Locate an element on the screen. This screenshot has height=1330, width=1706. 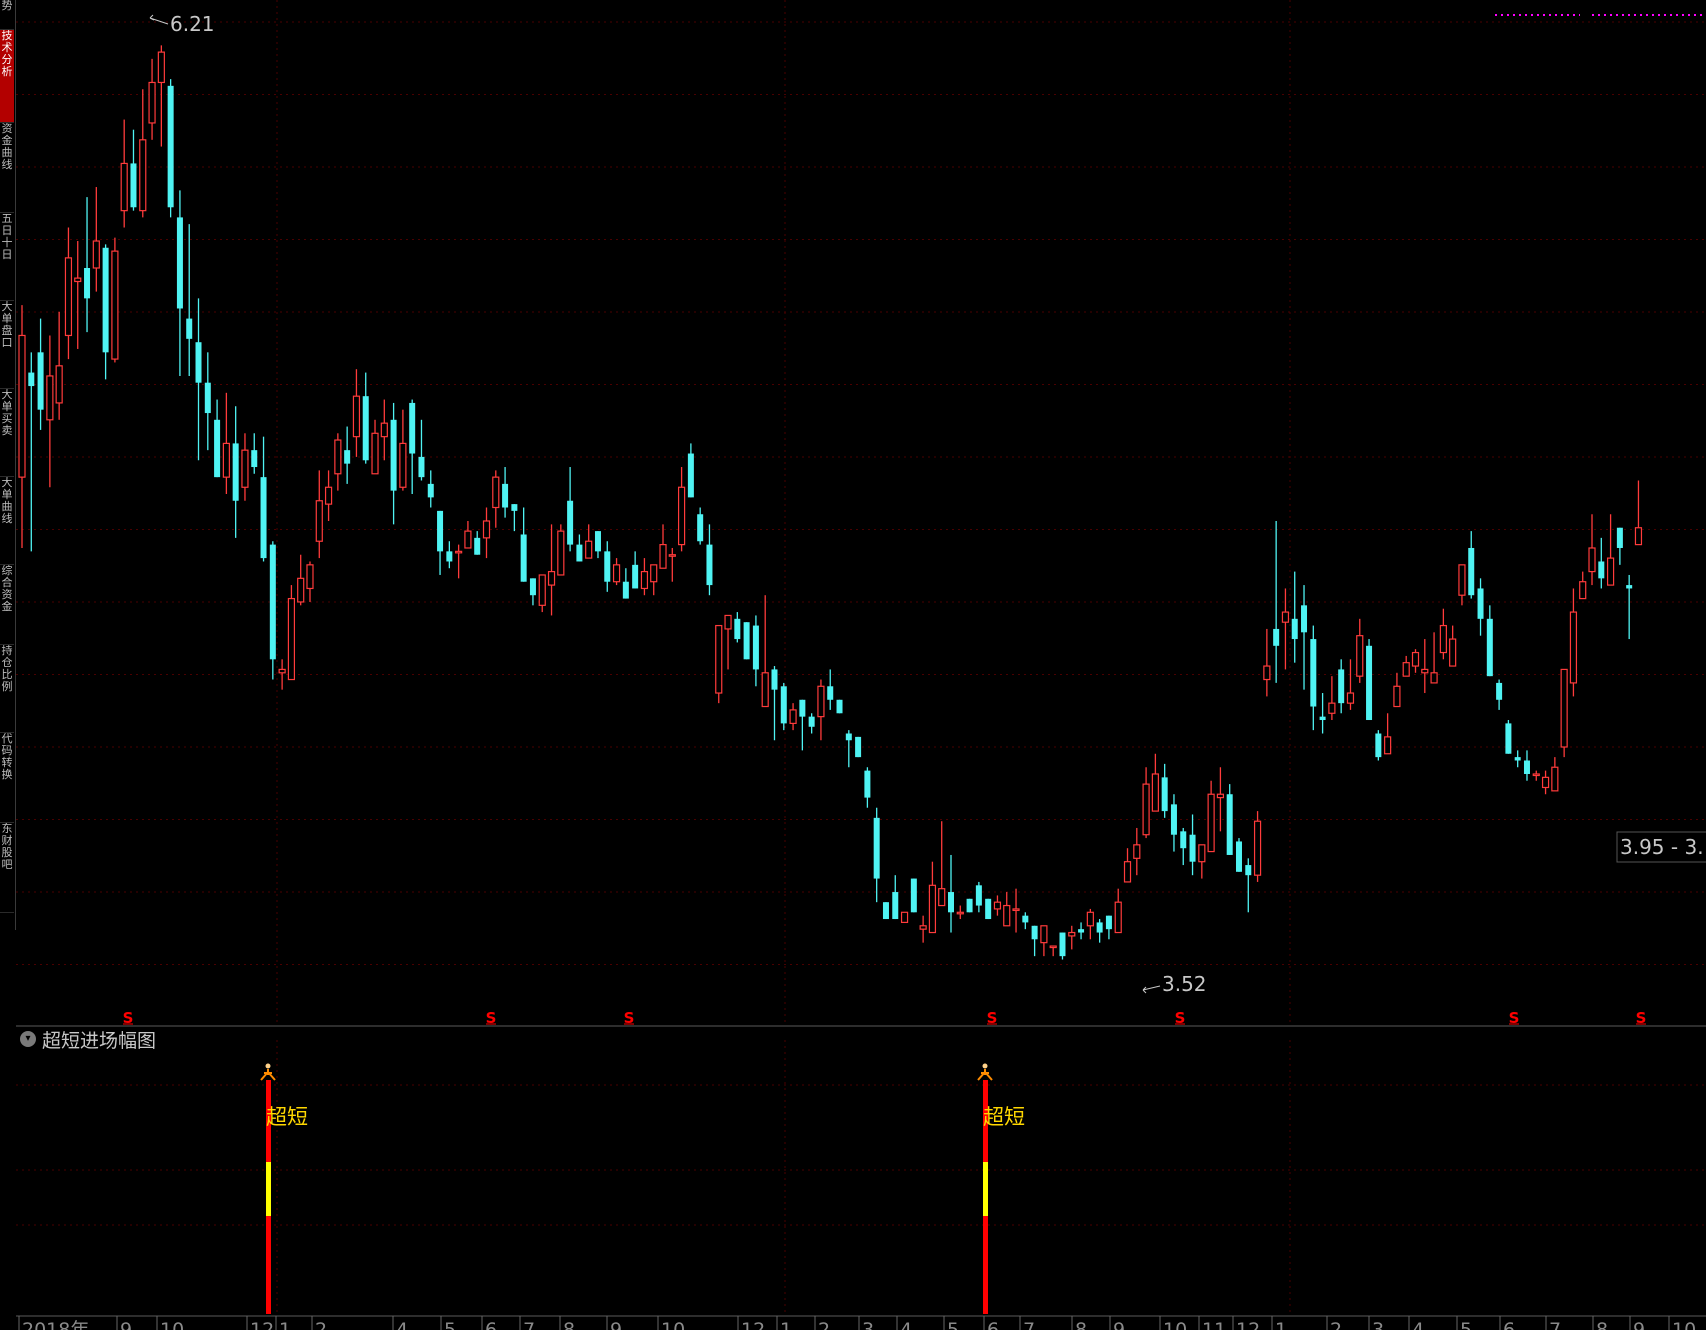
low-arrow-icon is located at coordinates (1151, 989).